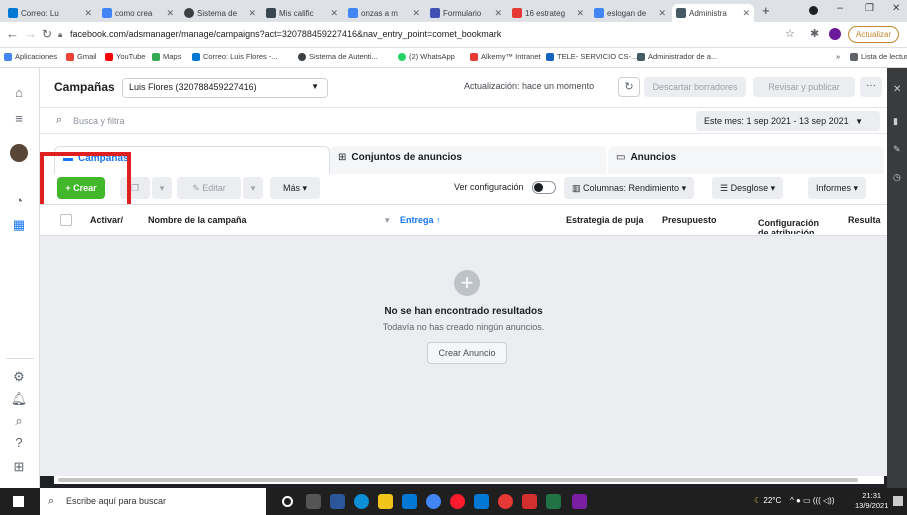 This screenshot has width=907, height=515. Describe the element at coordinates (337, 501) in the screenshot. I see `word-icon` at that location.